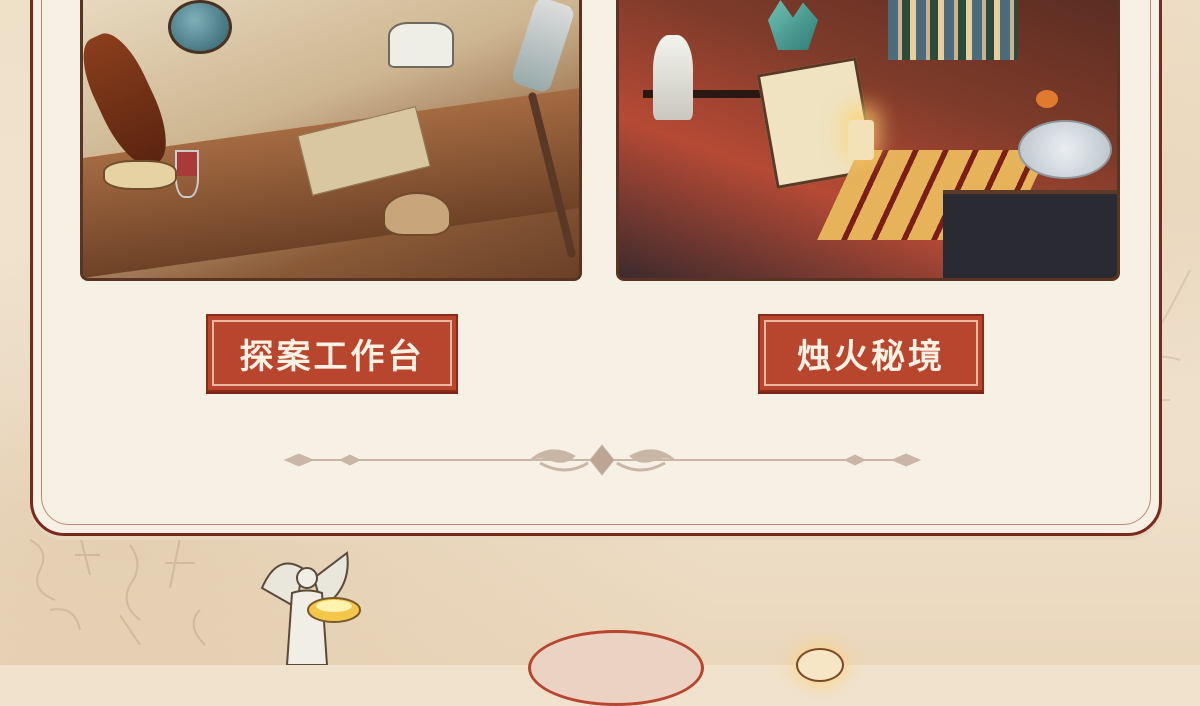  What do you see at coordinates (602, 460) in the screenshot?
I see `ornamental-divider-icon` at bounding box center [602, 460].